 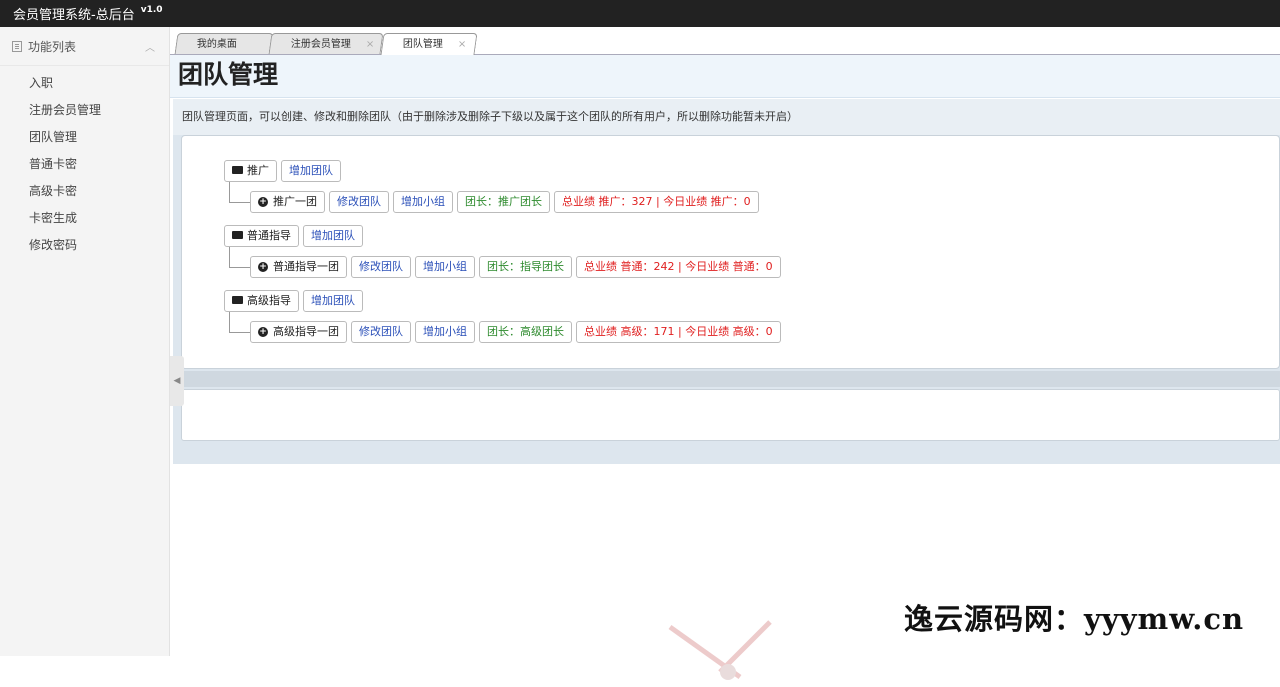 I want to click on sidebar-collapse-toggle: ◀, so click(x=177, y=381).